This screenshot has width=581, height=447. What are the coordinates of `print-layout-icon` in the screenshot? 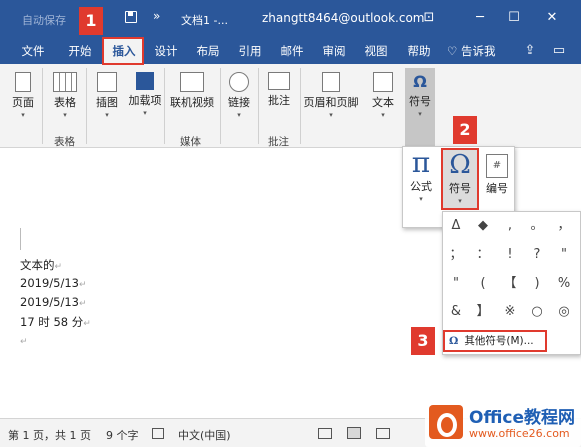 It's located at (354, 433).